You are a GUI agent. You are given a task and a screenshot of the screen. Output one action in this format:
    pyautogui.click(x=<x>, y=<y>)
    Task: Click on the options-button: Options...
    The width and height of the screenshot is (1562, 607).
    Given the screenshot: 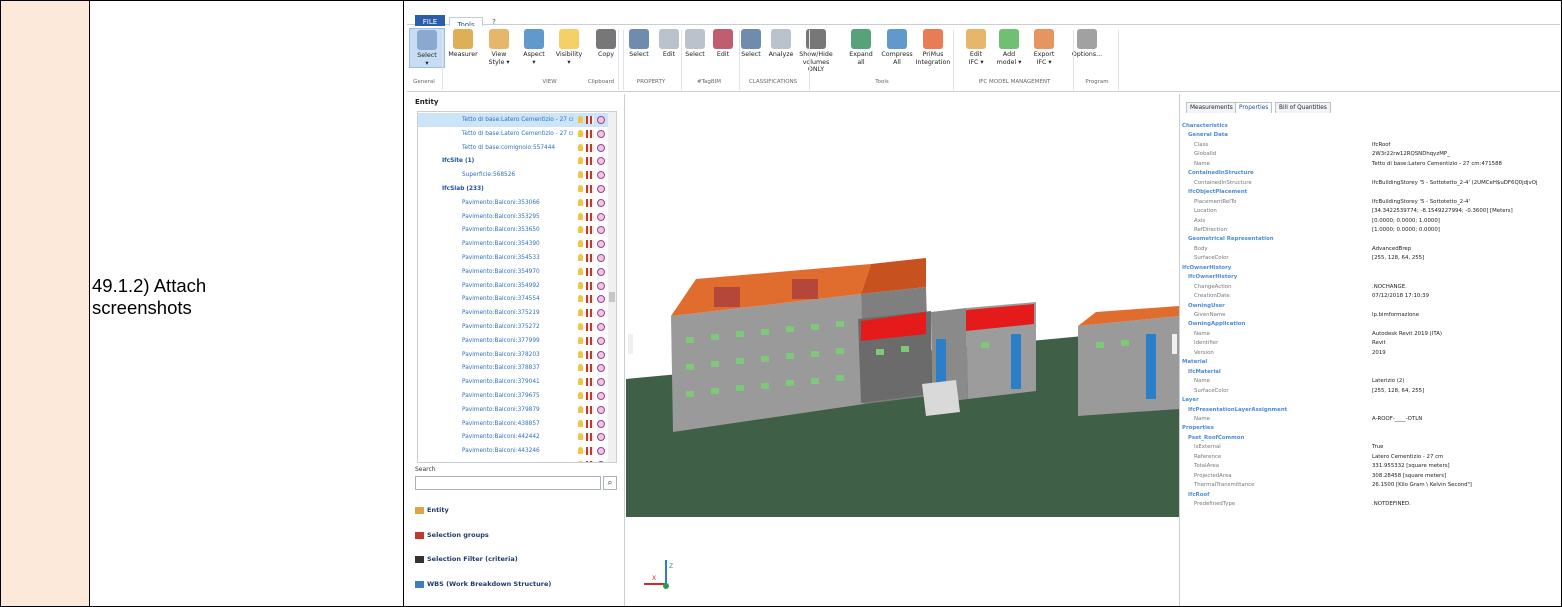 What is the action you would take?
    pyautogui.click(x=1087, y=43)
    